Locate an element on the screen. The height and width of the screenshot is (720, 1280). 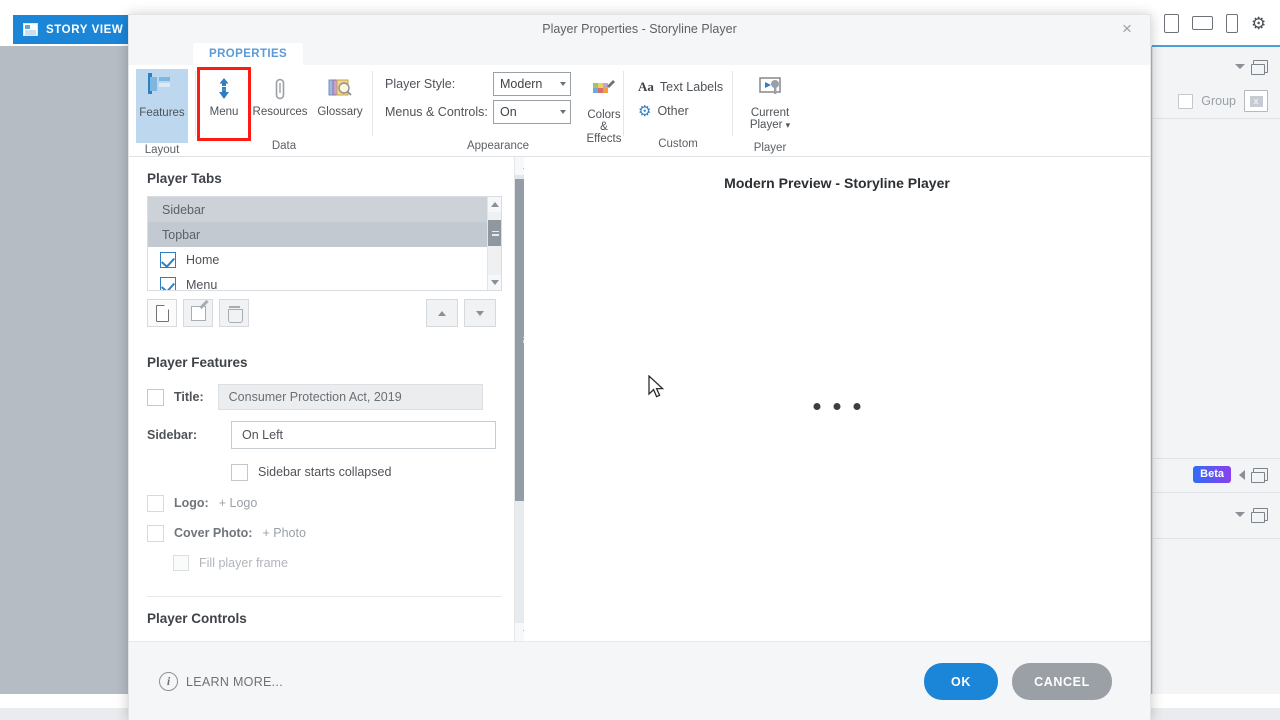
listbox-scrollbar is located at coordinates (494, 243).